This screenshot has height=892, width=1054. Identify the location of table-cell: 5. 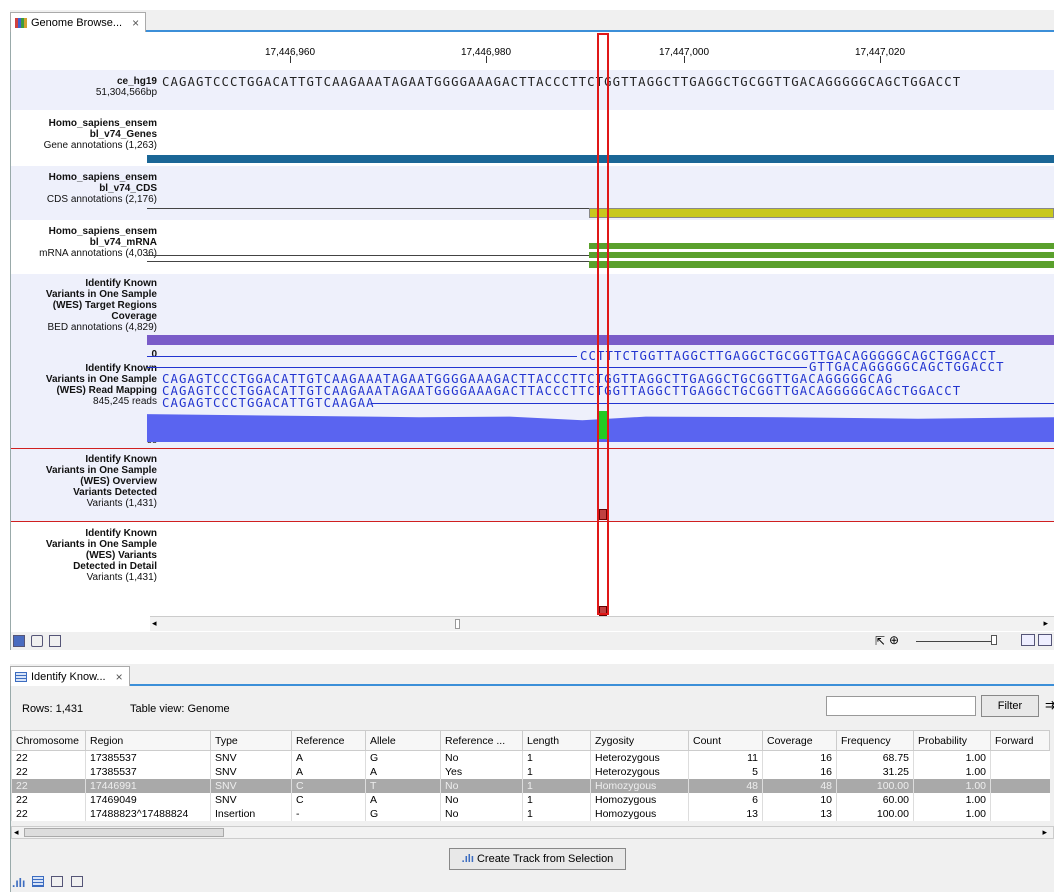
(725, 771).